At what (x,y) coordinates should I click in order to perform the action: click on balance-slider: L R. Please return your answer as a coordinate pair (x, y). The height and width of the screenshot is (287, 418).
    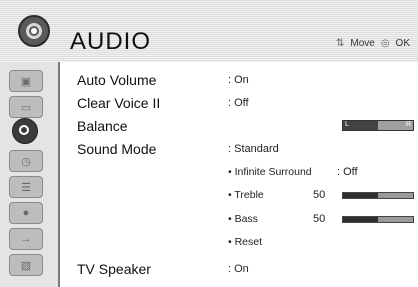
    Looking at the image, I should click on (378, 125).